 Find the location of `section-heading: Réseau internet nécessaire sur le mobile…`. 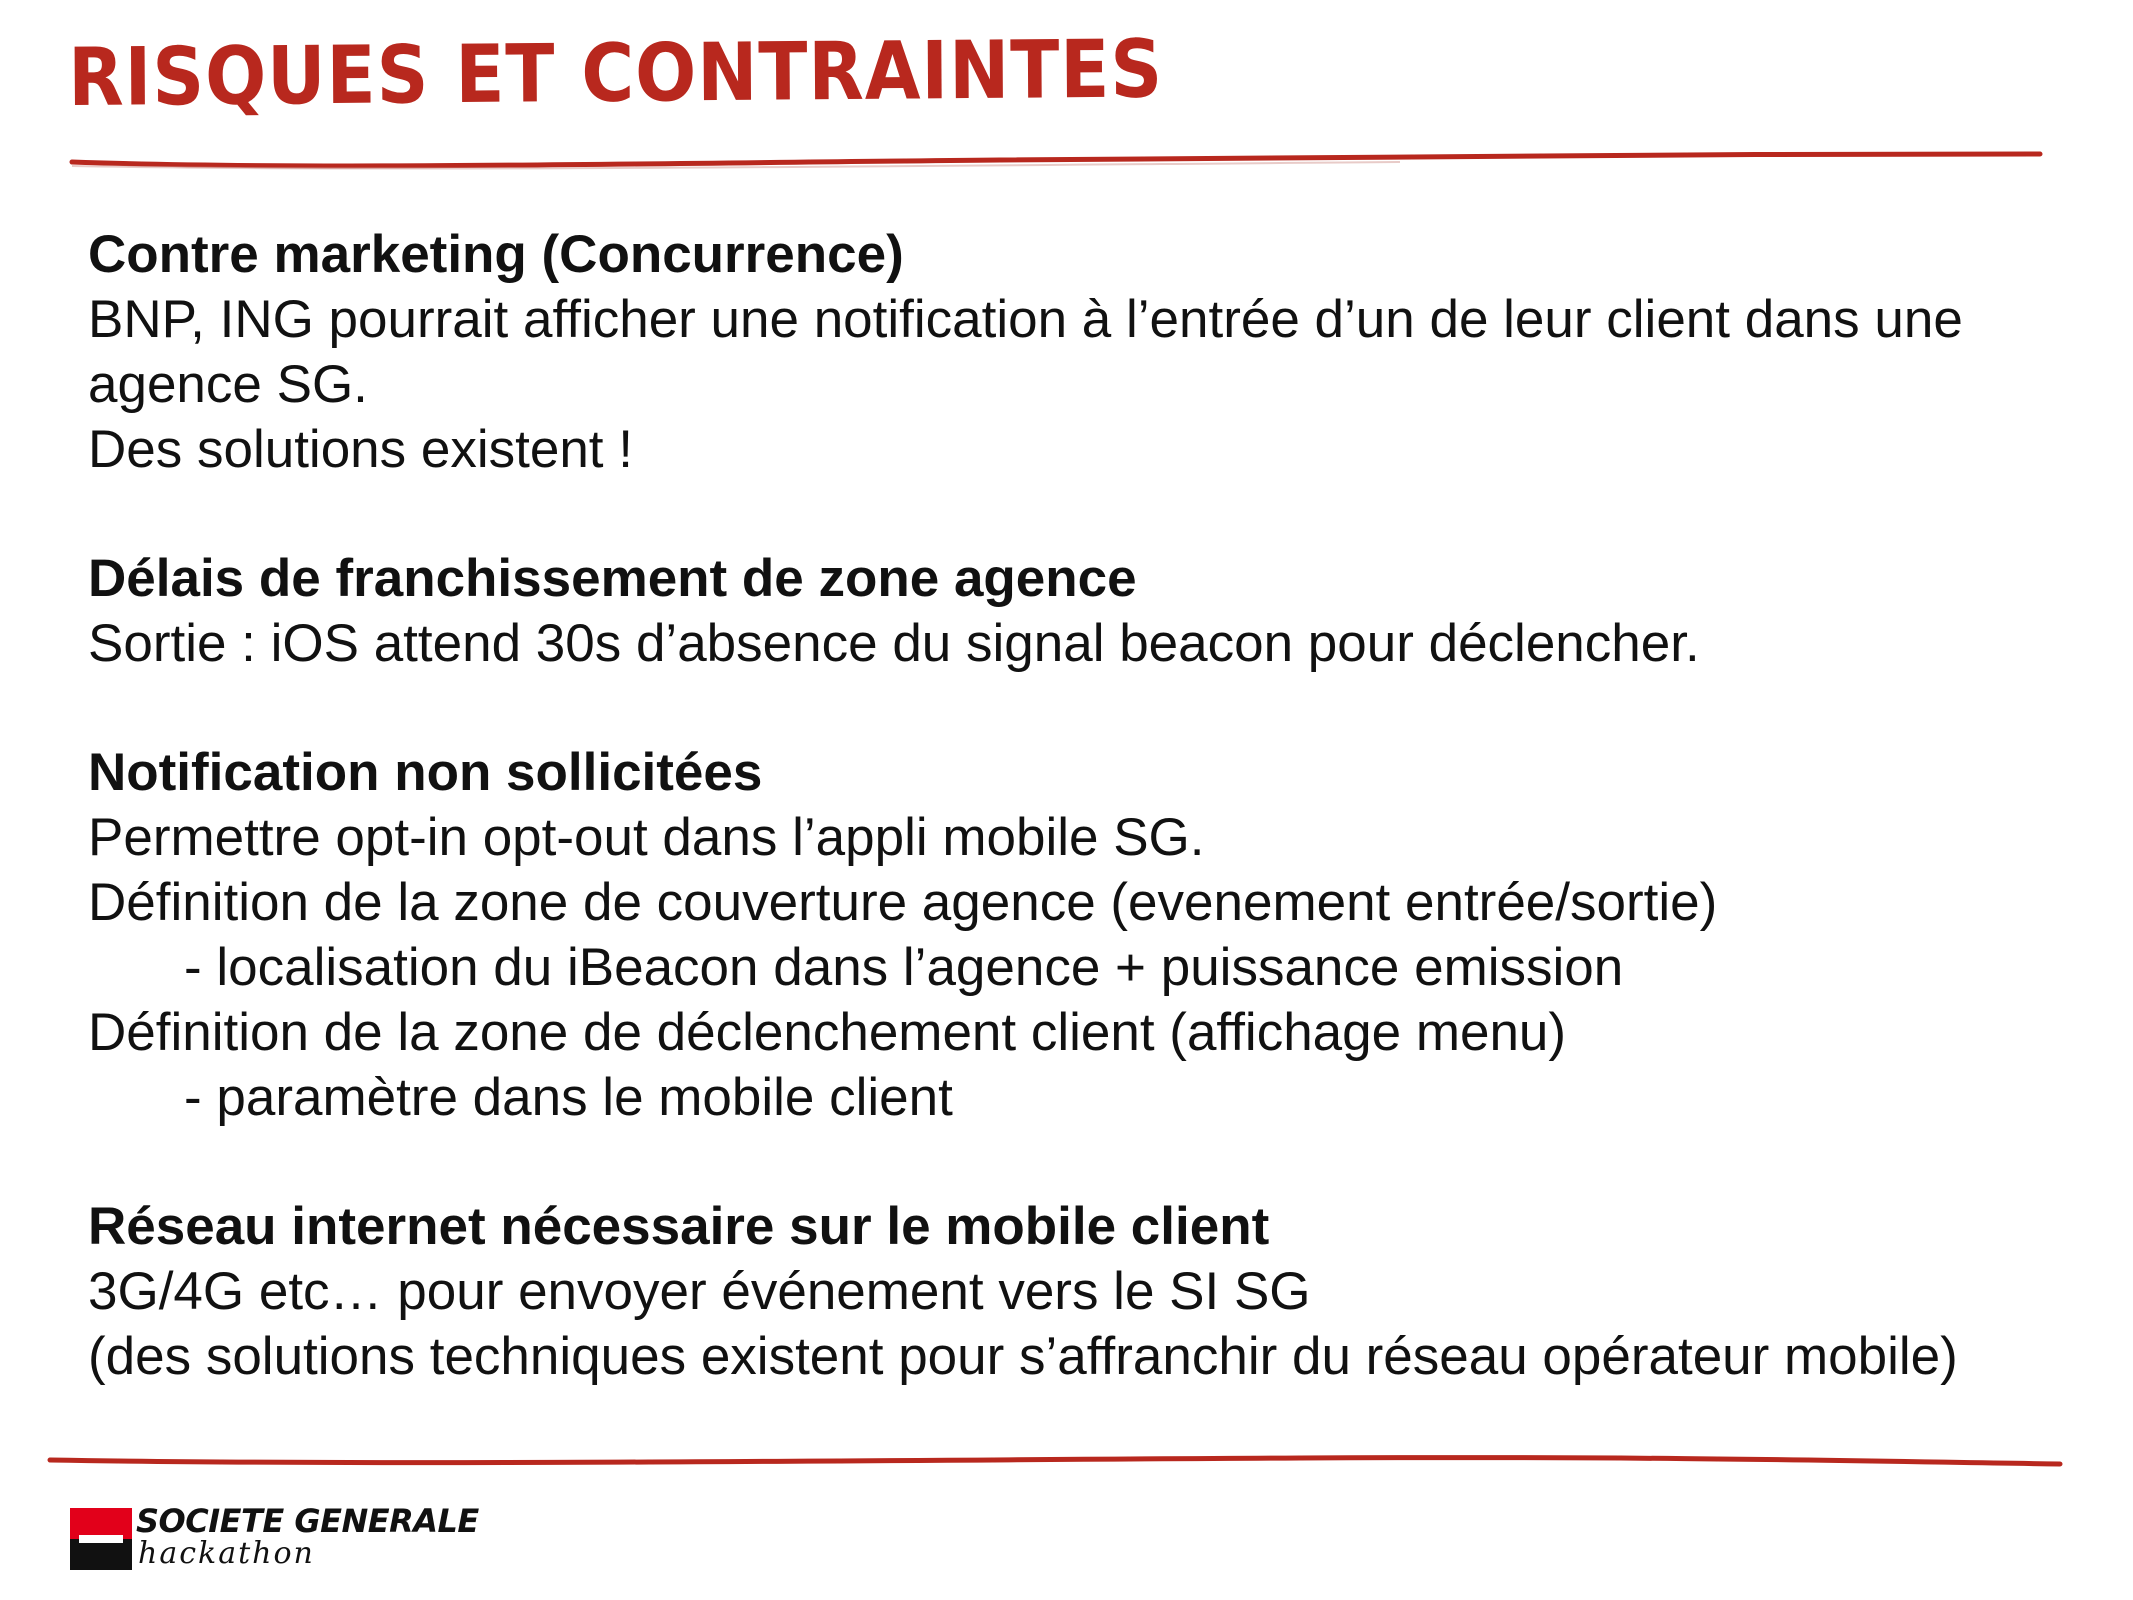

section-heading: Réseau internet nécessaire sur le mobile… is located at coordinates (679, 1226).